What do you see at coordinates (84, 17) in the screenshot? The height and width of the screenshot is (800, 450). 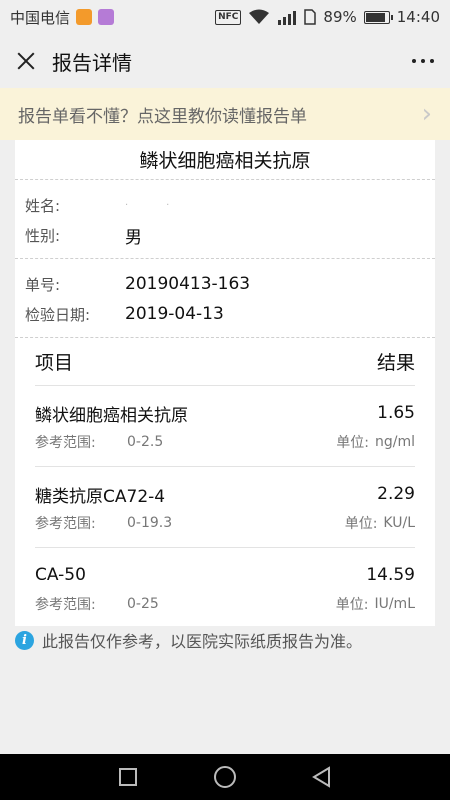 I see `notification-app-icon` at bounding box center [84, 17].